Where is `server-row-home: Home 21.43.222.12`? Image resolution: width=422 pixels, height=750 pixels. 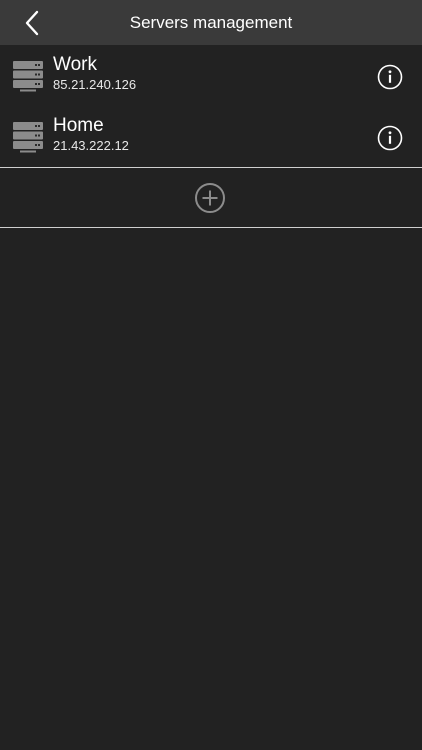 server-row-home: Home 21.43.222.12 is located at coordinates (211, 137).